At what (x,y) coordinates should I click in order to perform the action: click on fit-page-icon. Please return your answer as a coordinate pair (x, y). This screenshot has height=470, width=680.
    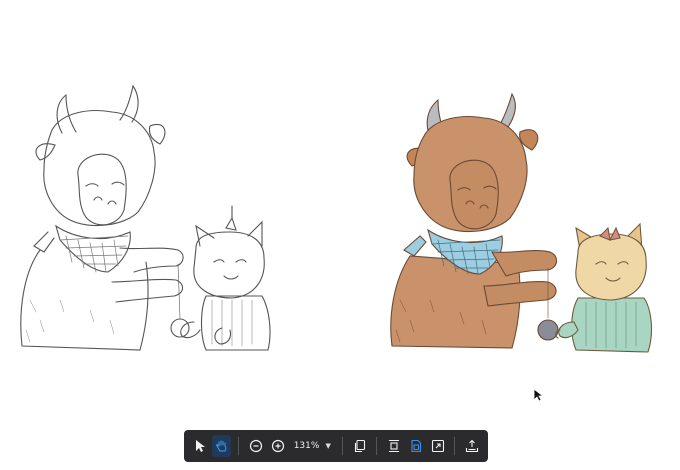
    Looking at the image, I should click on (416, 446).